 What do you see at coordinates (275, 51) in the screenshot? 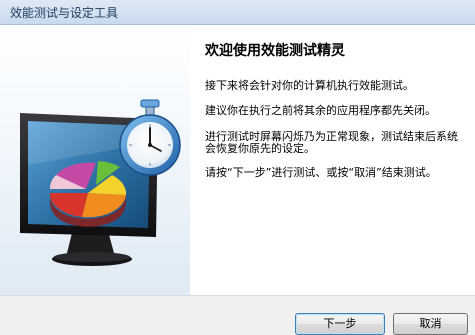
I see `page-title: 欢迎使用效能测试精灵` at bounding box center [275, 51].